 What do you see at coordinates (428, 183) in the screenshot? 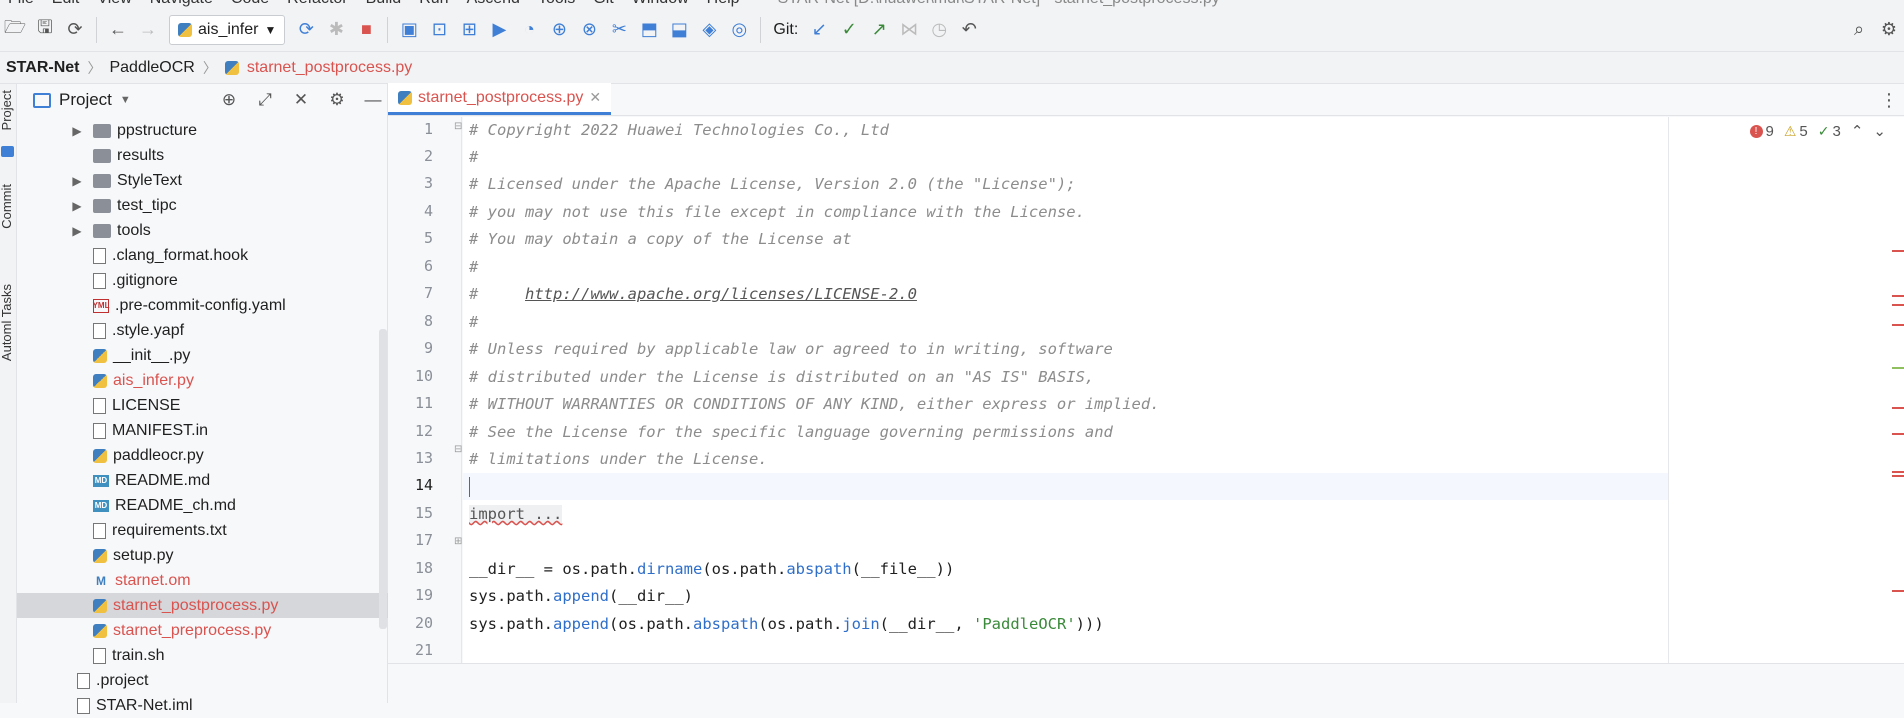
I see `line-number: 3` at bounding box center [428, 183].